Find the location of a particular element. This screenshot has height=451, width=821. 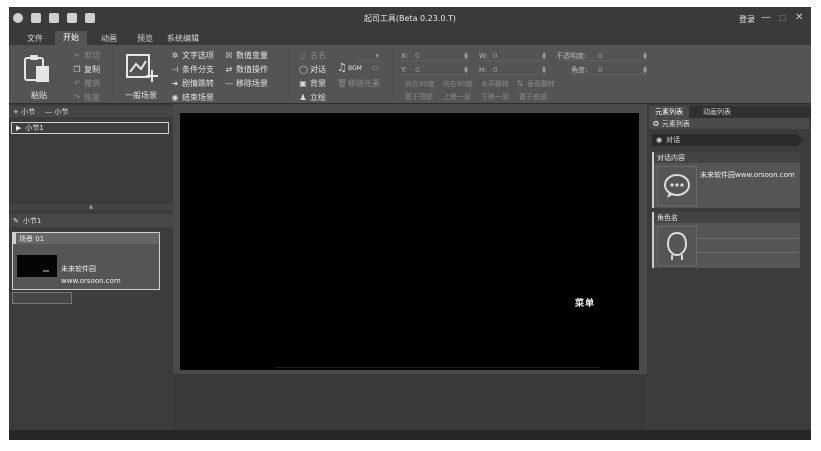

window-title: 起司工具(Beta 0.23.0.T) is located at coordinates (410, 18).